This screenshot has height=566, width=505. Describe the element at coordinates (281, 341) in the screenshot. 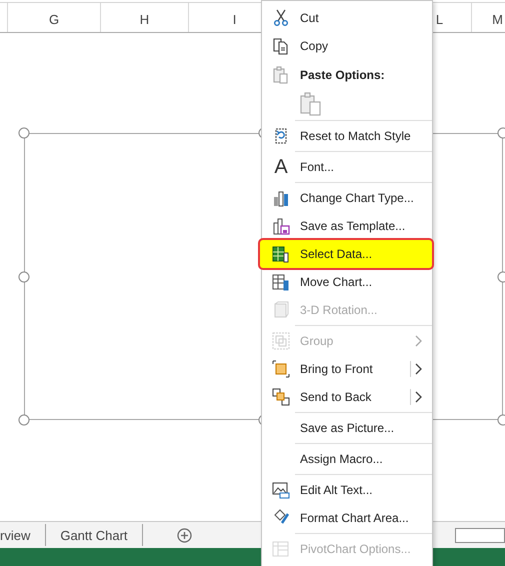

I see `group-icon` at that location.